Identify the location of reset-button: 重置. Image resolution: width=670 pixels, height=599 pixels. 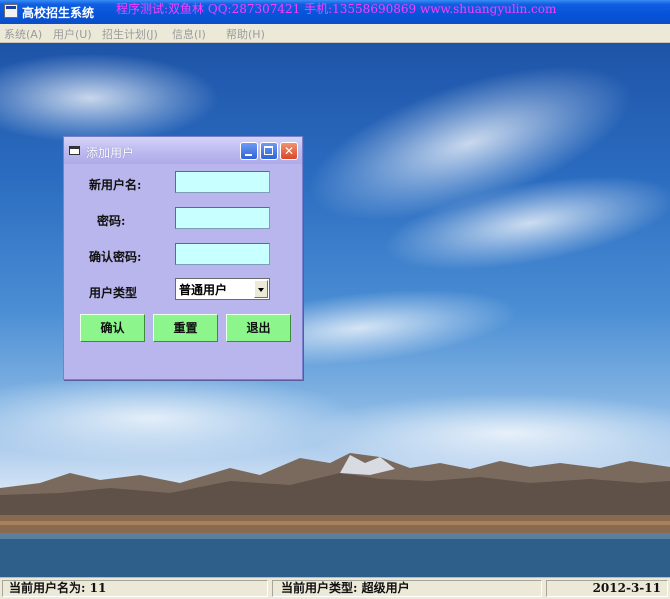
(185, 328).